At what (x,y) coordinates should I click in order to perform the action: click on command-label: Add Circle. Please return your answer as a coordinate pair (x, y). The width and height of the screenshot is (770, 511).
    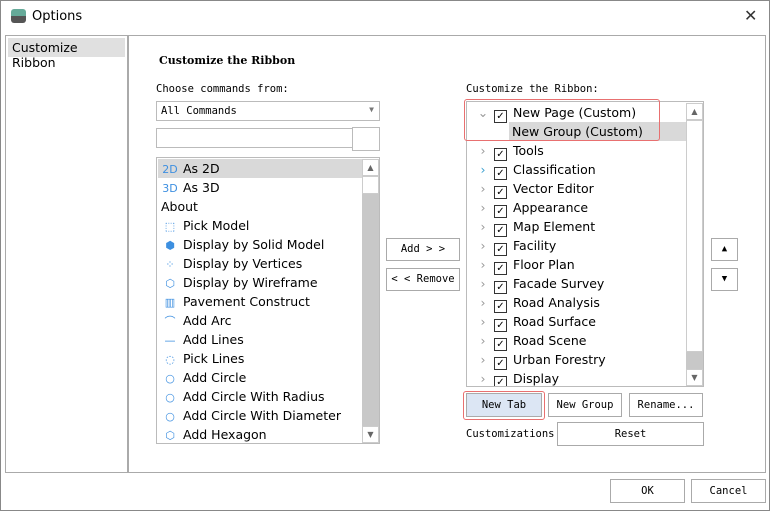
    Looking at the image, I should click on (215, 377).